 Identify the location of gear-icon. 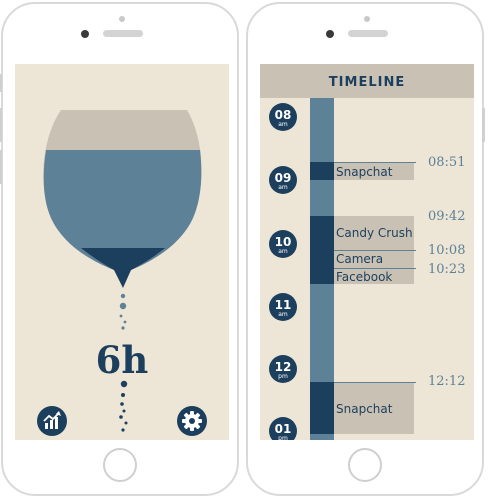
(192, 421).